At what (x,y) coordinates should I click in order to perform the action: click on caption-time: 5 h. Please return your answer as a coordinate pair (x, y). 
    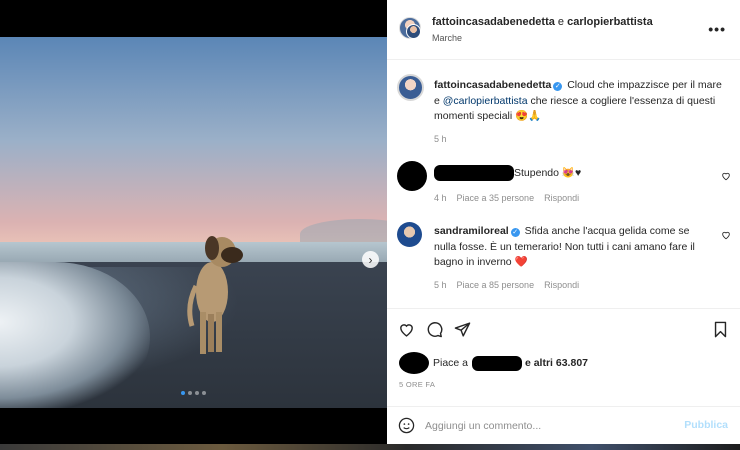
    Looking at the image, I should click on (440, 139).